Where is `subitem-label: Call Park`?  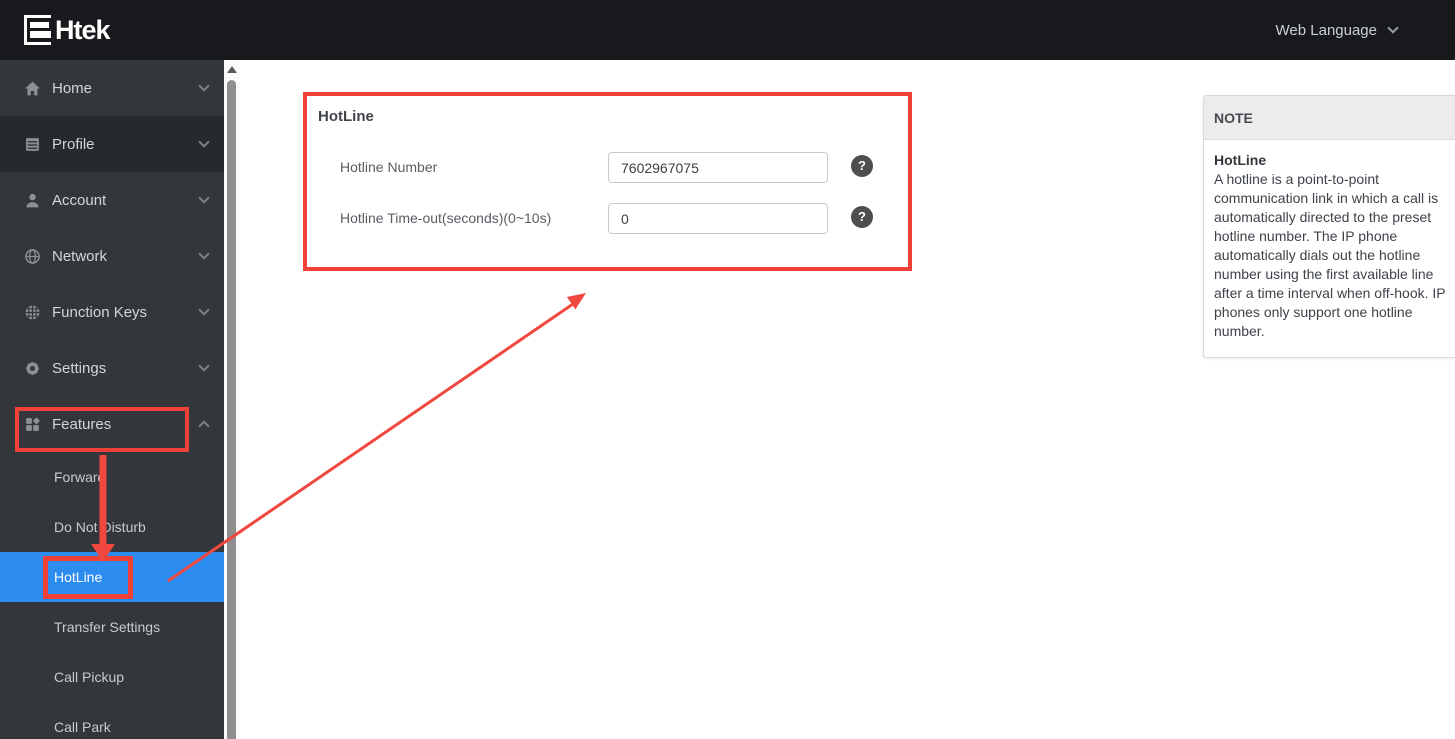 subitem-label: Call Park is located at coordinates (82, 727).